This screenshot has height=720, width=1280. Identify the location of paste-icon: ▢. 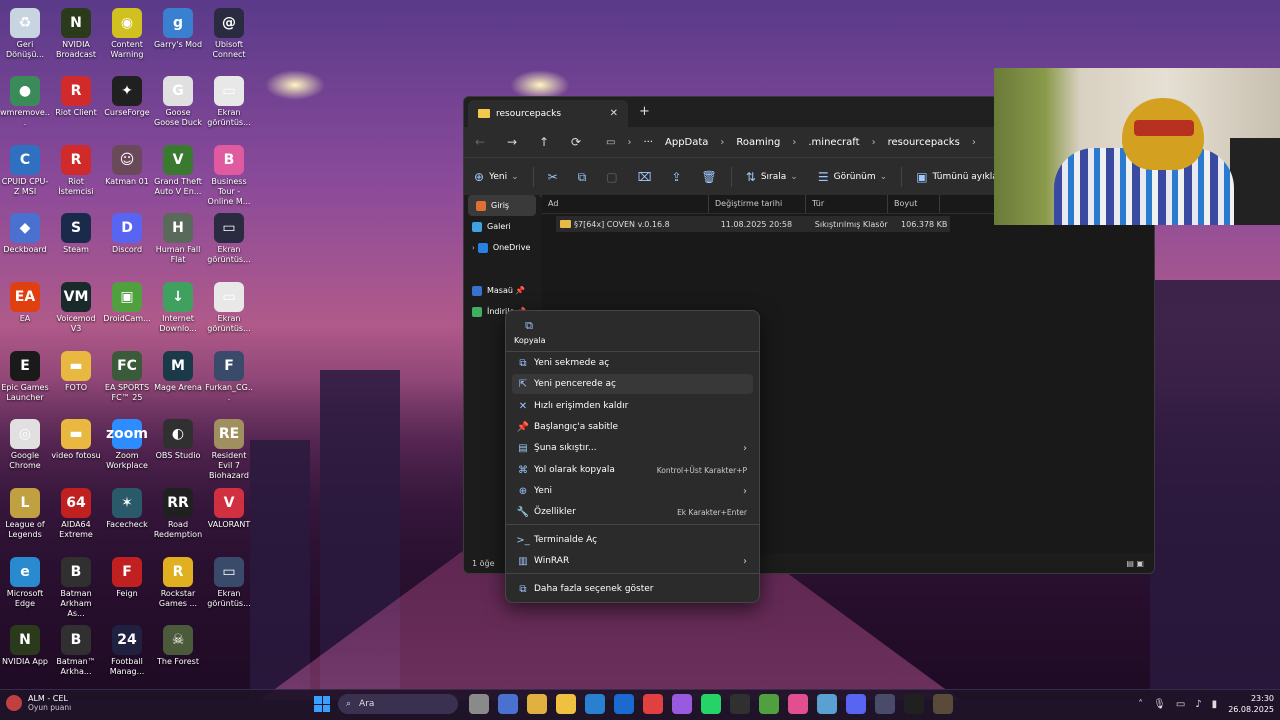
(611, 177).